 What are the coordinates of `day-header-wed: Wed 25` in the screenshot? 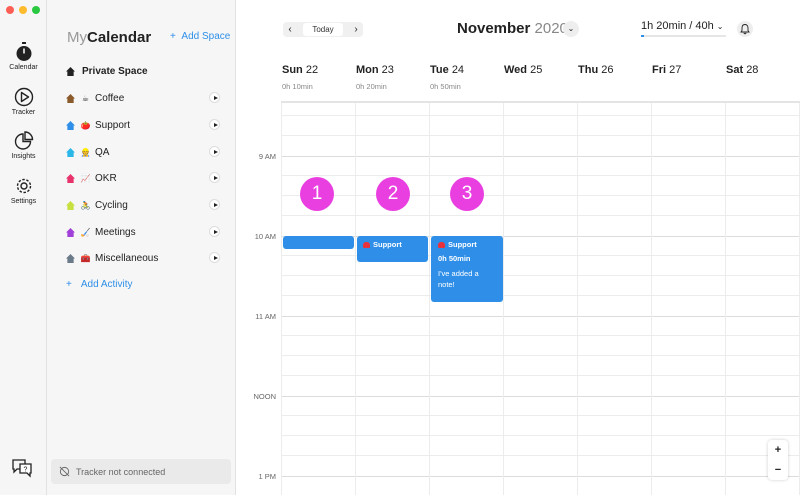 It's located at (523, 70).